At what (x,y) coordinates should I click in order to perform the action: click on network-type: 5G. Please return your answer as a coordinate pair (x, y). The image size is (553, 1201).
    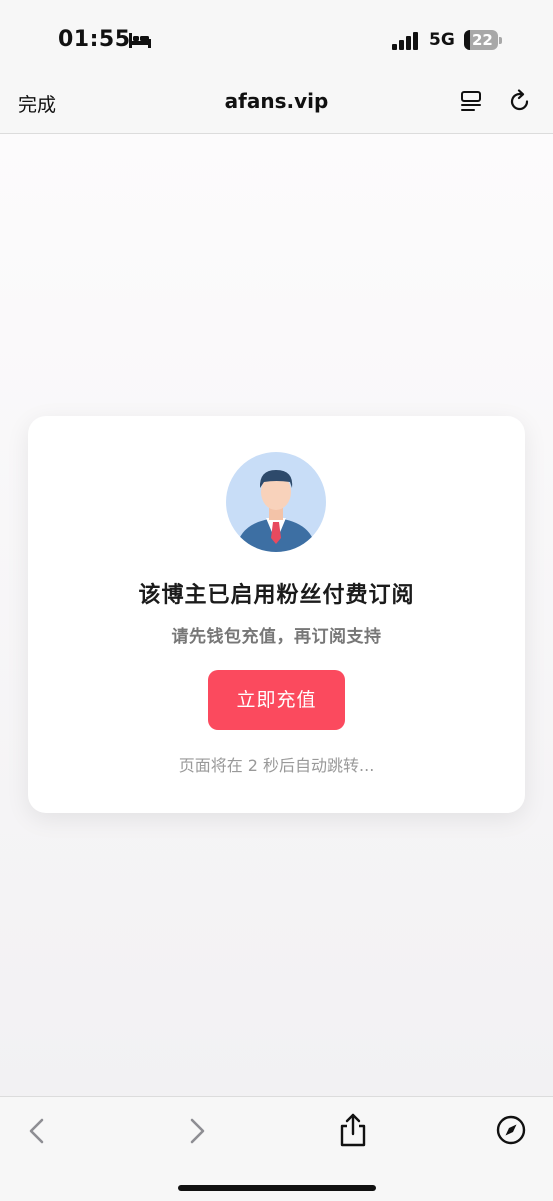
    Looking at the image, I should click on (442, 40).